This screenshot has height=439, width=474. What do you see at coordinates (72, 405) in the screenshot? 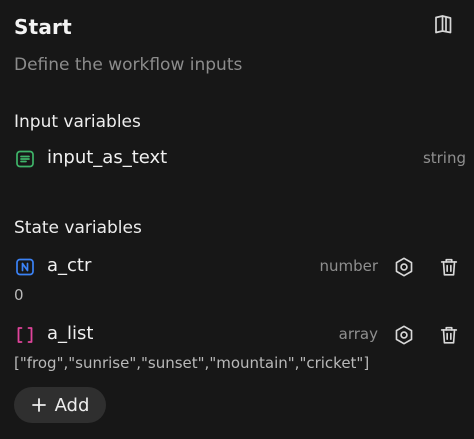
I see `add-button-label: Add` at bounding box center [72, 405].